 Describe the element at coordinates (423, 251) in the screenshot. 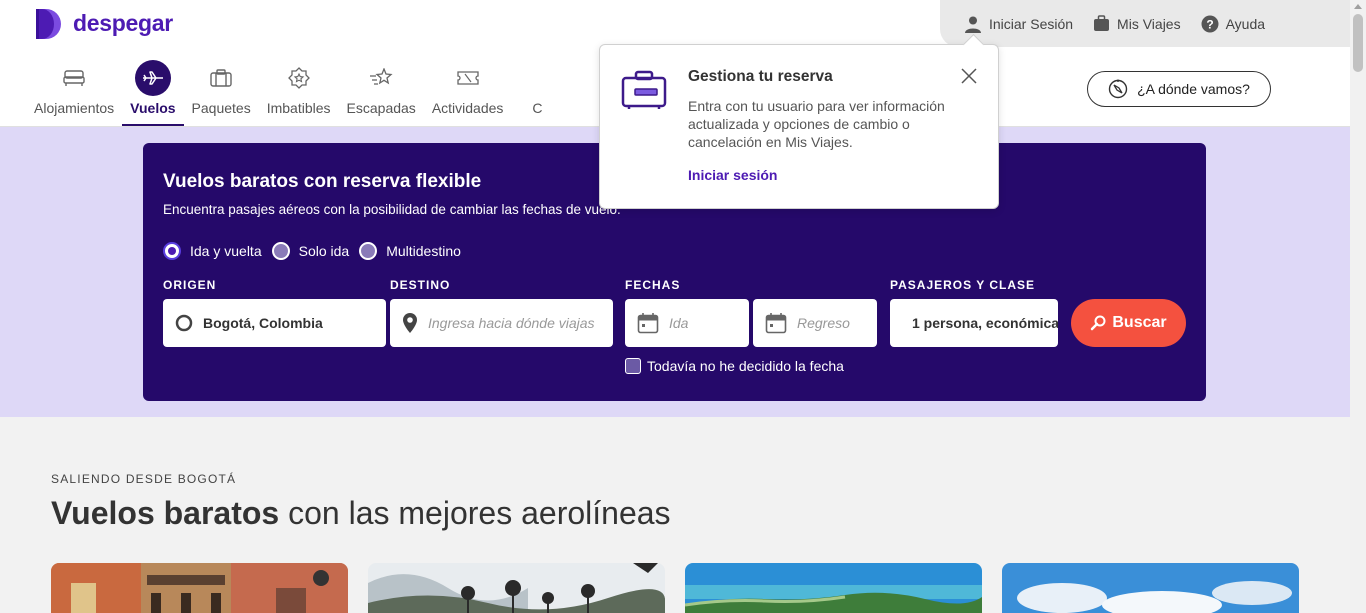

I see `radio-multi-destination-label: Multidestino` at that location.